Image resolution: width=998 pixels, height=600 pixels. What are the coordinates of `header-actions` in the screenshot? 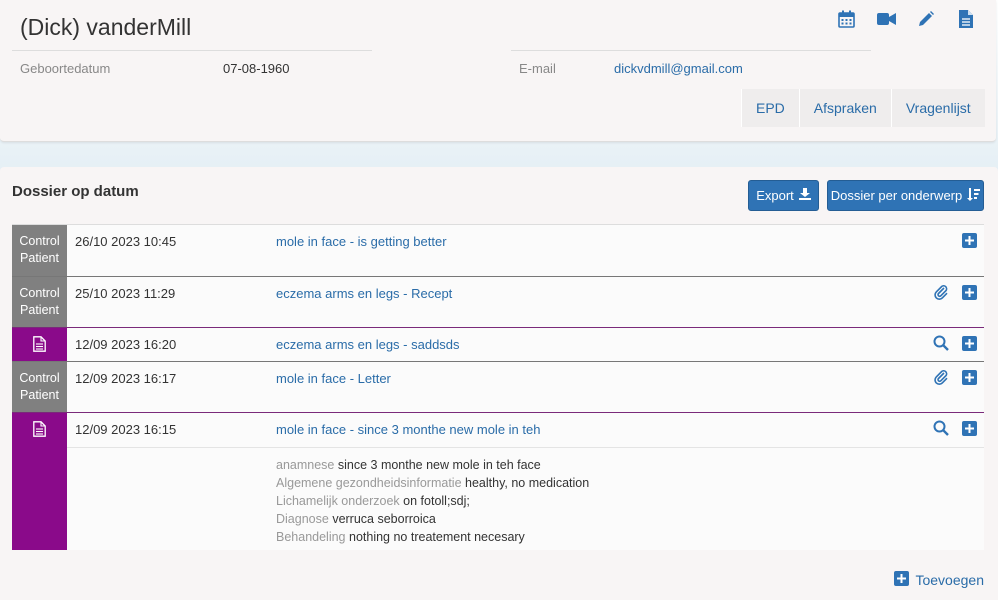 It's located at (916, 19).